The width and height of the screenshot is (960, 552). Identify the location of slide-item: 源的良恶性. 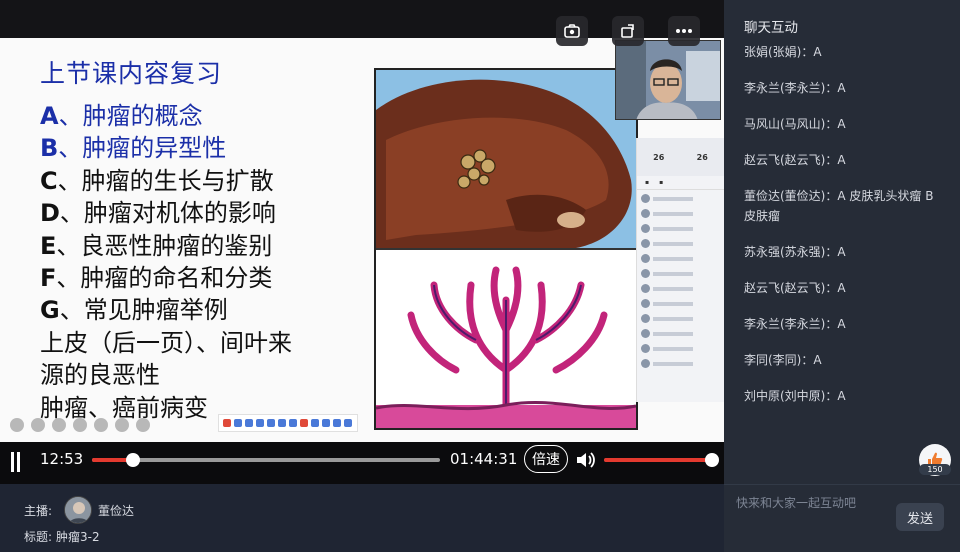
(100, 375).